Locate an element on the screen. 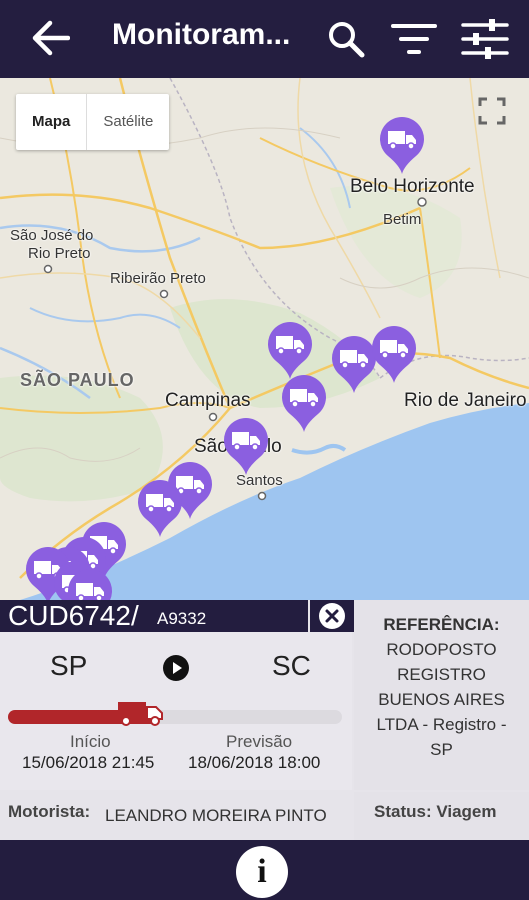 The height and width of the screenshot is (900, 529). play-icon is located at coordinates (176, 668).